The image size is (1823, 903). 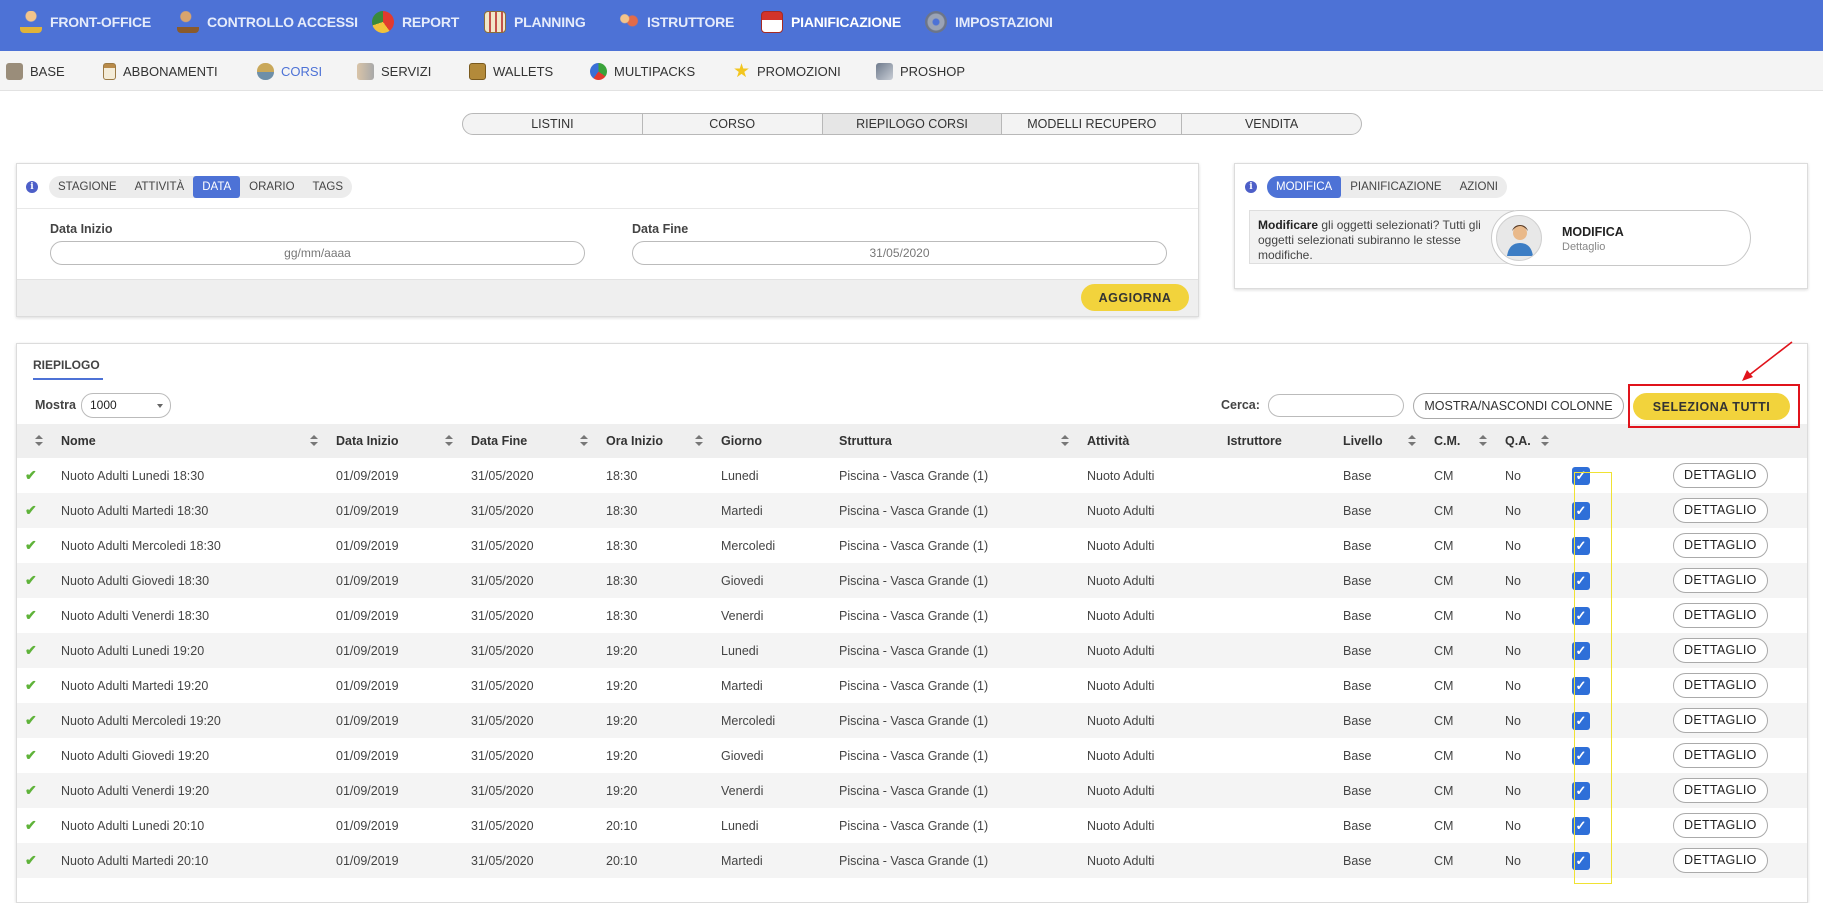 I want to click on filter-tab-tags: TAGS, so click(x=328, y=187).